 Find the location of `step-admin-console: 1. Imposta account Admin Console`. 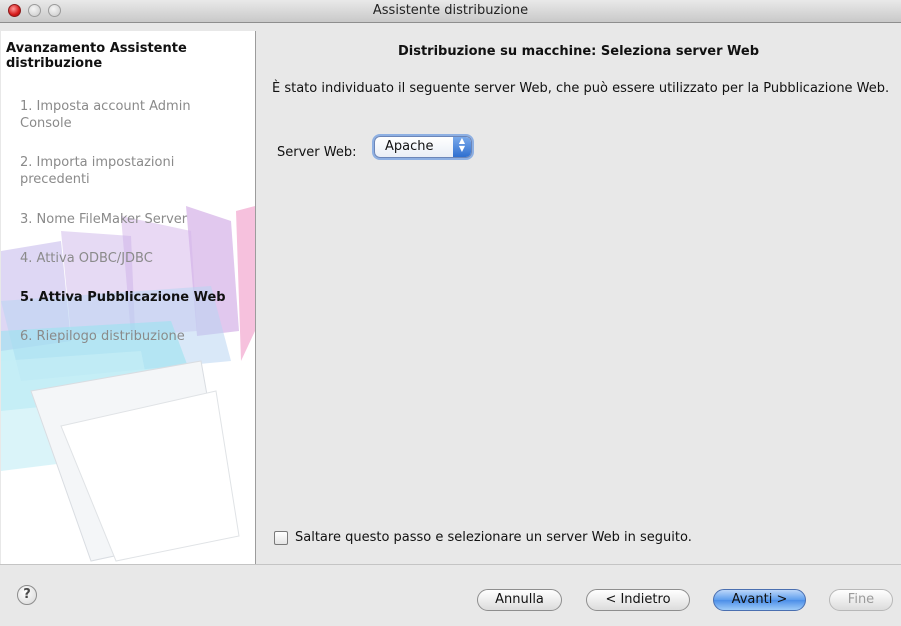

step-admin-console: 1. Imposta account Admin Console is located at coordinates (105, 115).